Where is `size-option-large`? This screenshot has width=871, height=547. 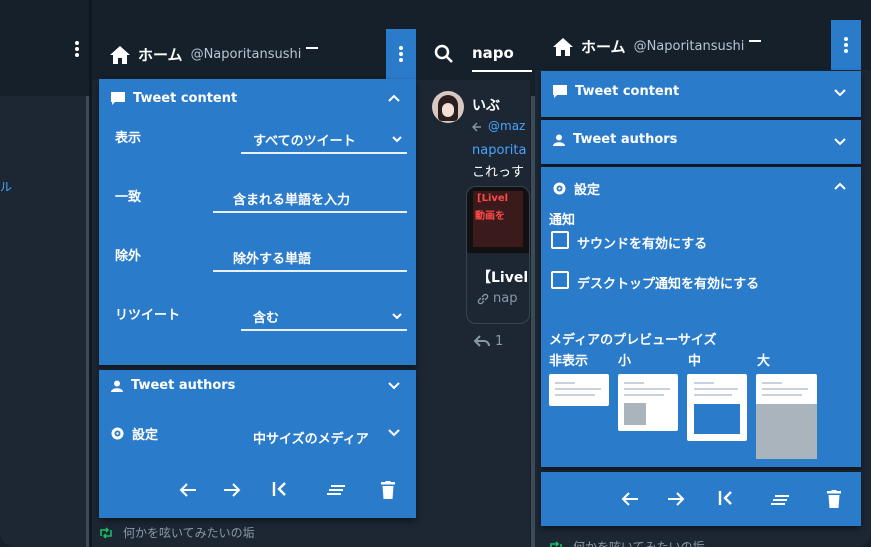
size-option-large is located at coordinates (786, 416).